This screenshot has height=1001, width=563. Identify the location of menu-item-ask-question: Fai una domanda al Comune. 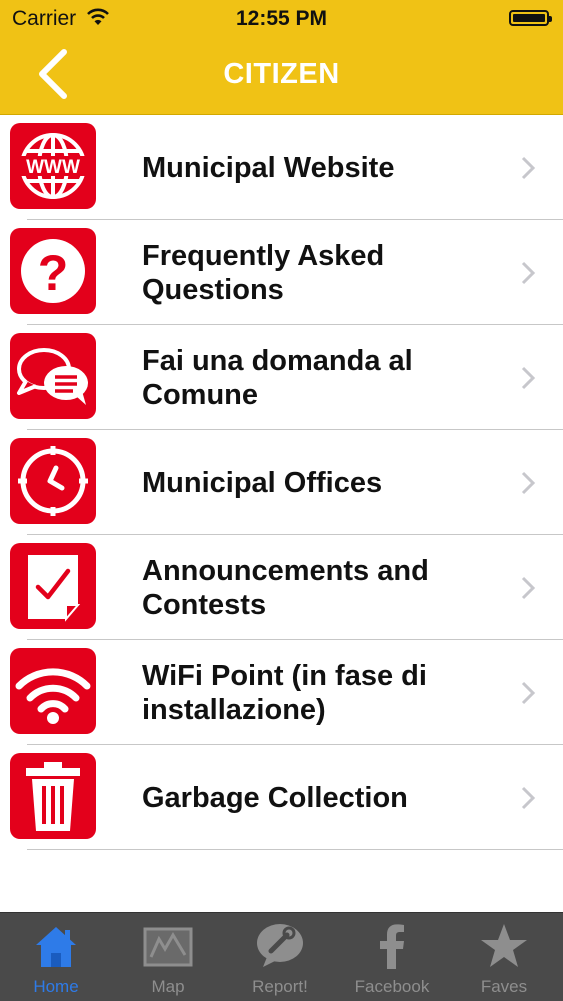
(281, 377).